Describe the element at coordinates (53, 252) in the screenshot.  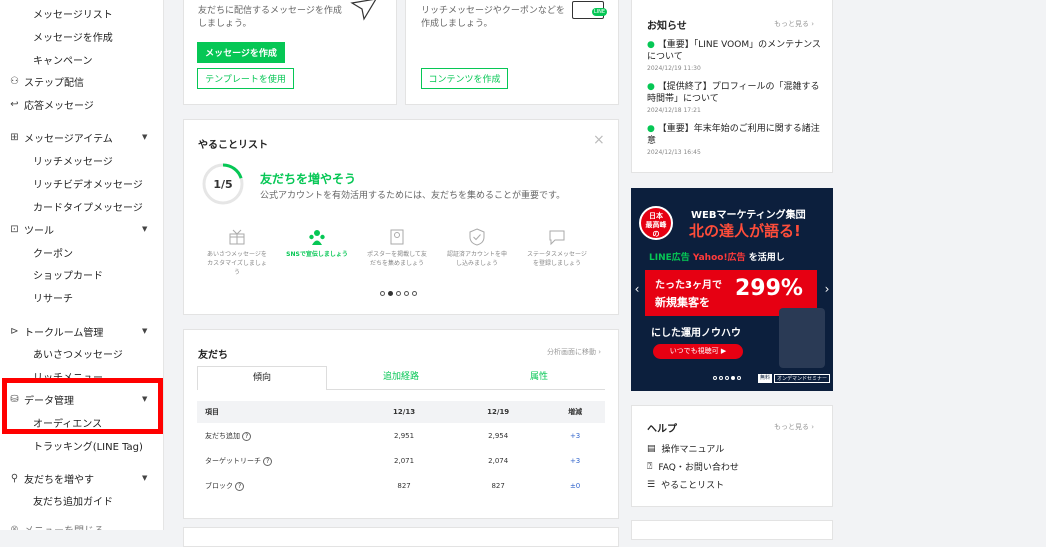
I see `sidebar-item-coupon: クーポン` at that location.